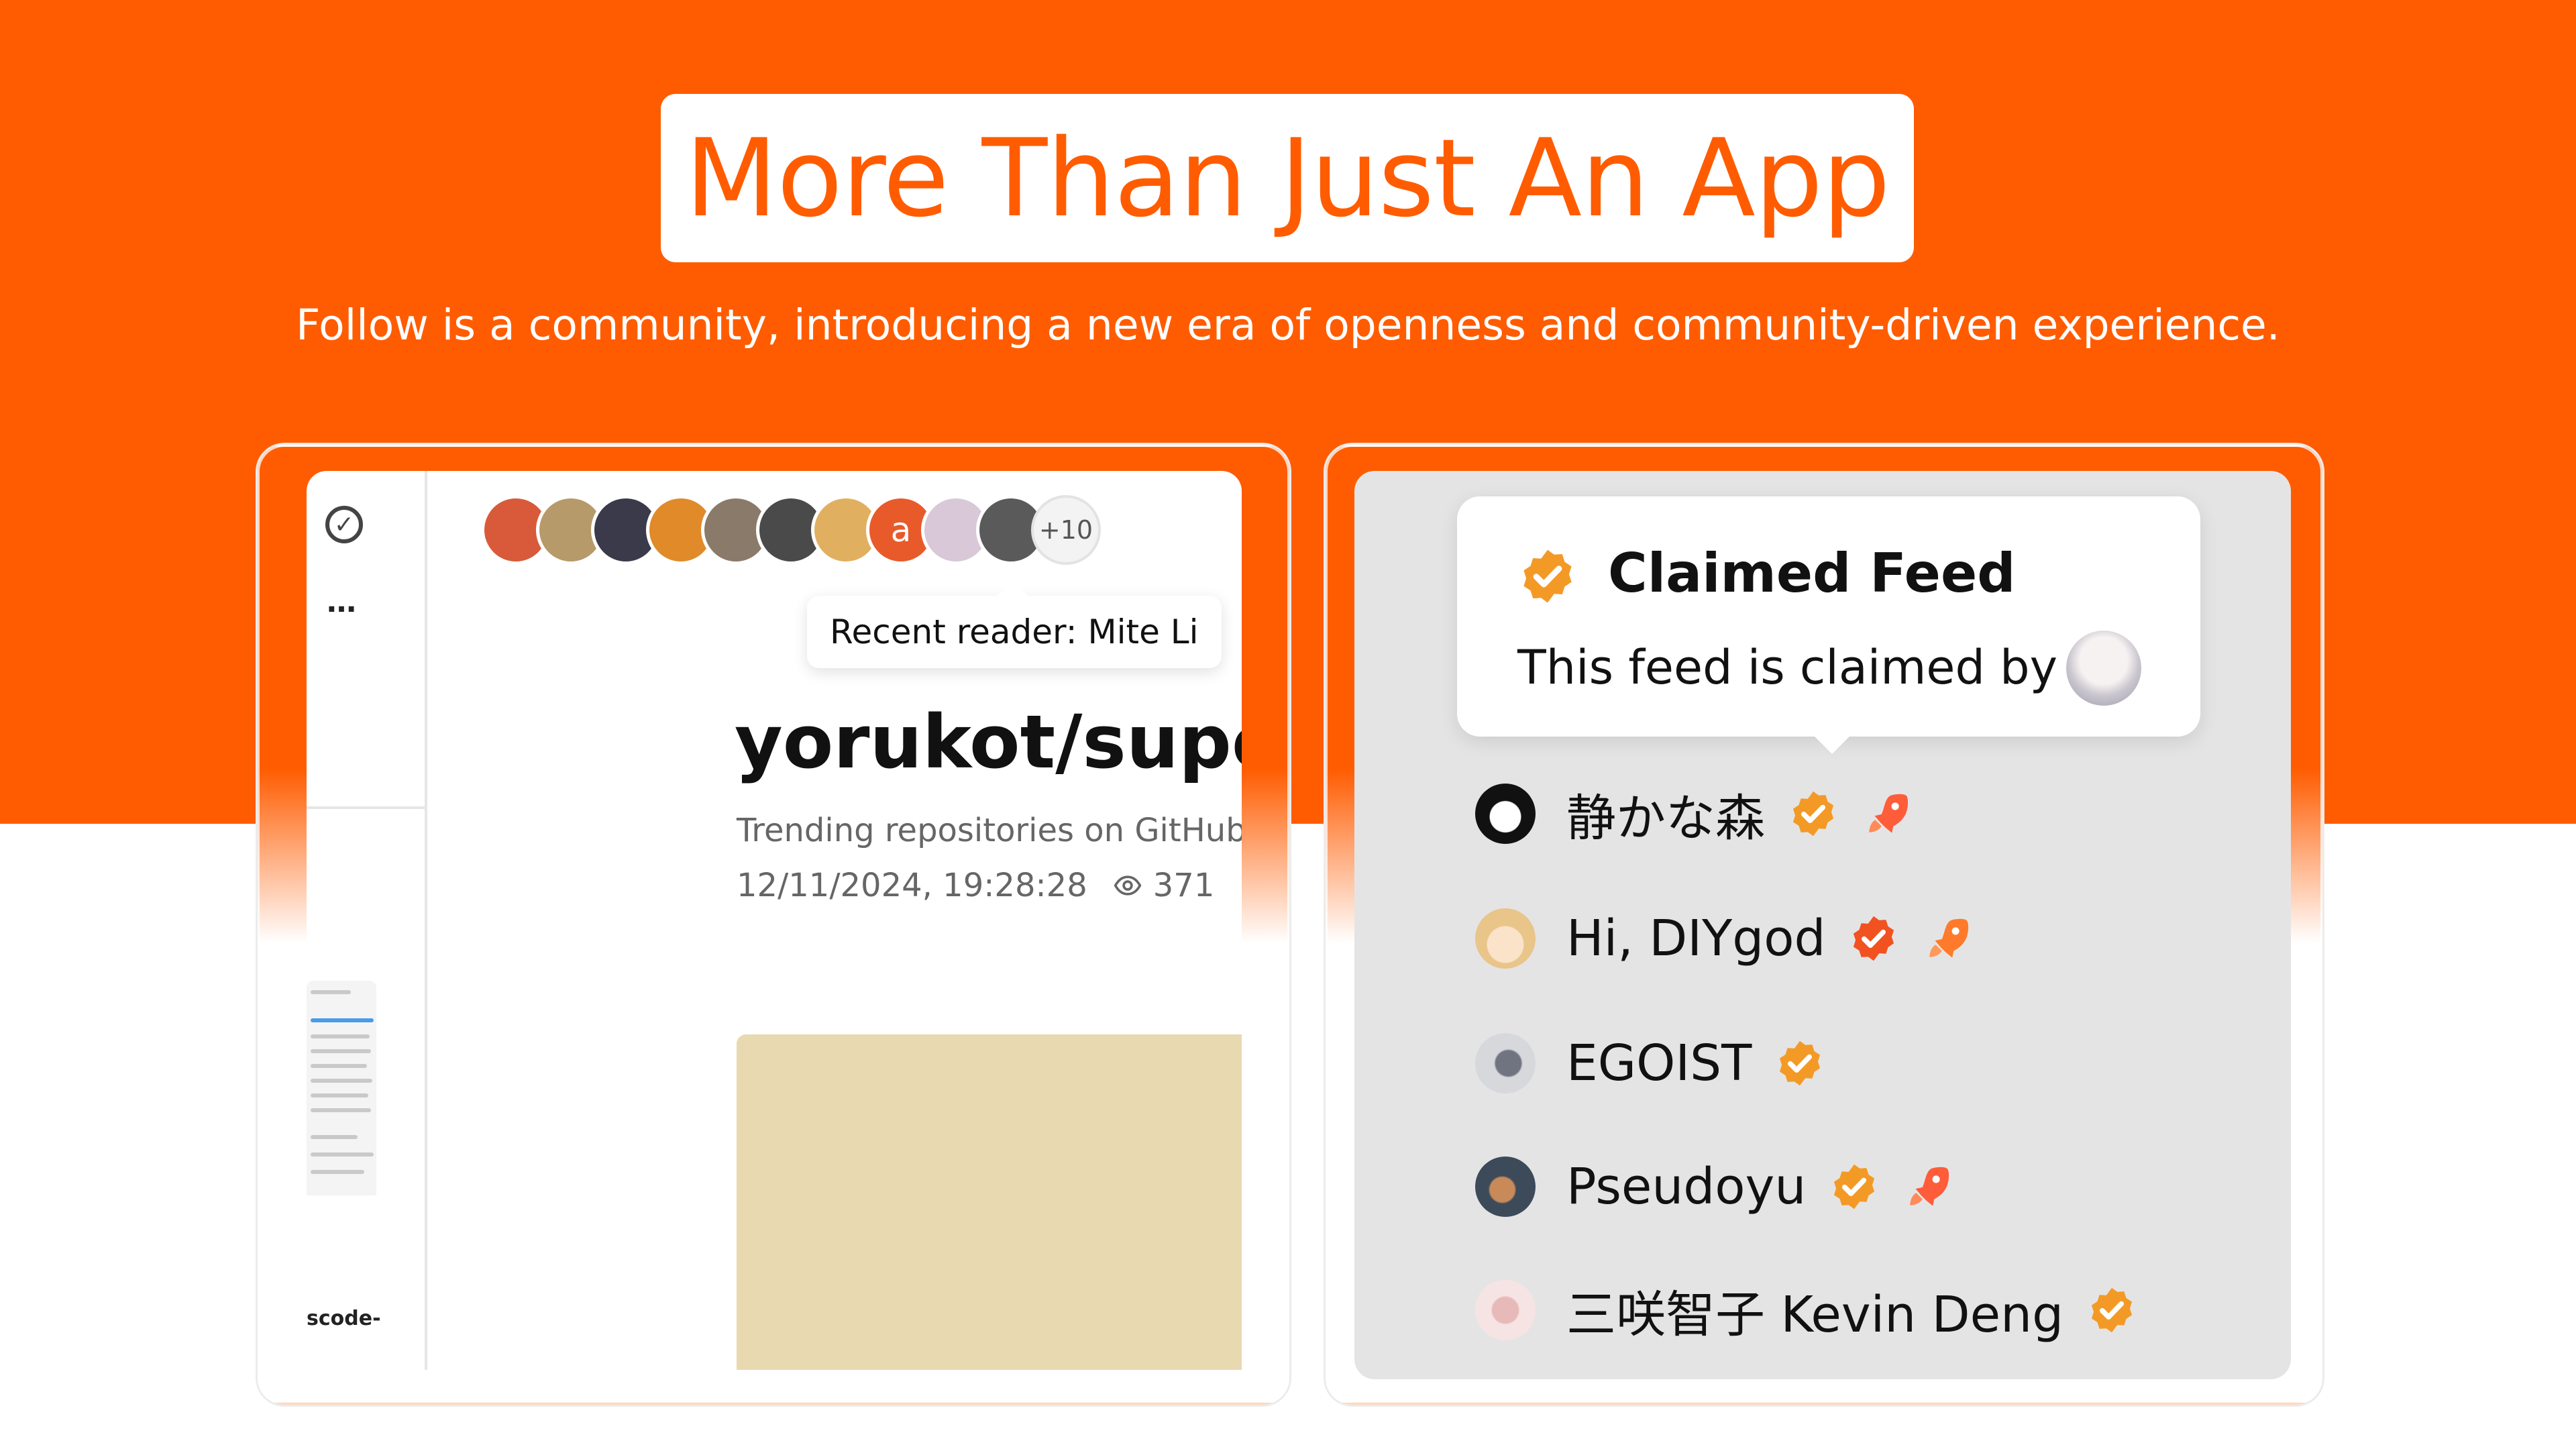  What do you see at coordinates (1812, 573) in the screenshot?
I see `popover-title: Claimed Feed` at bounding box center [1812, 573].